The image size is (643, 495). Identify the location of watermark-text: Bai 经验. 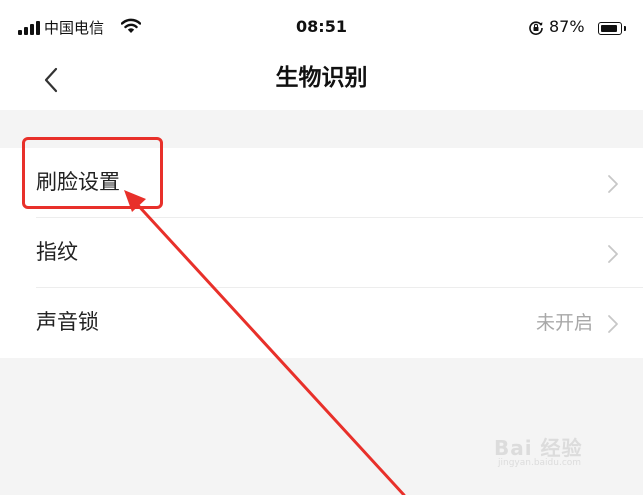
(538, 448).